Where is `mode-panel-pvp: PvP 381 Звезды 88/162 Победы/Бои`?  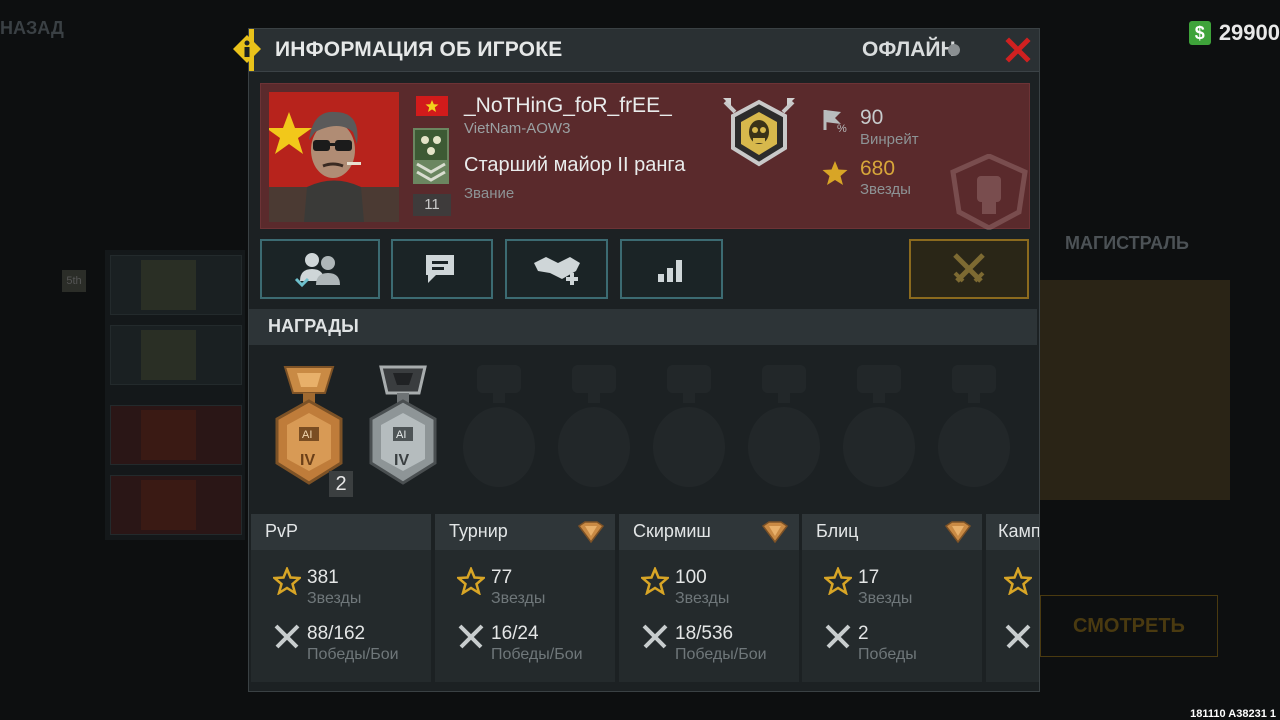
mode-panel-pvp: PvP 381 Звезды 88/162 Победы/Бои is located at coordinates (341, 598).